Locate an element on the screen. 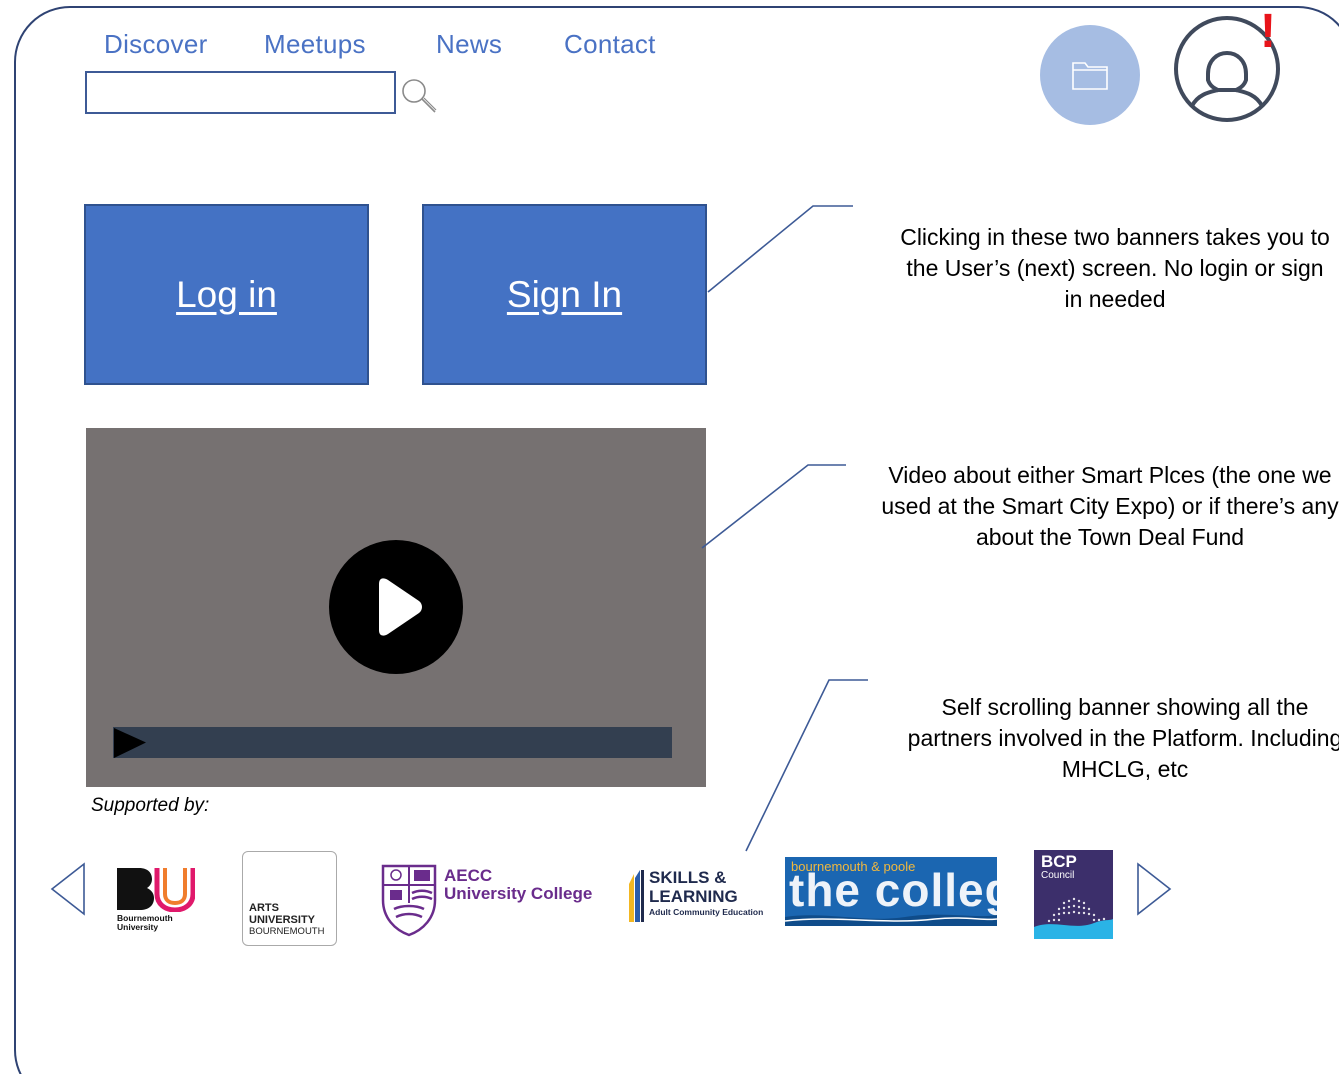 This screenshot has width=1339, height=1074. aecc-line2: University College is located at coordinates (518, 893).